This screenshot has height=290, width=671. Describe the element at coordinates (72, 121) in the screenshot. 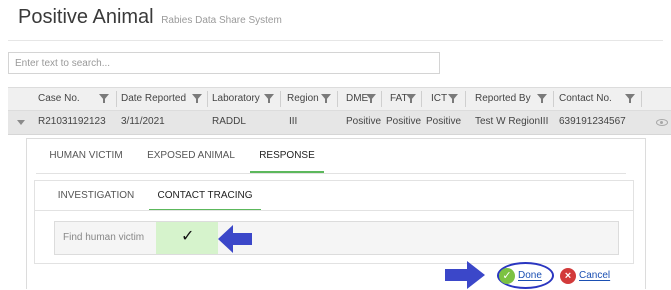

I see `cell-case-no: R21031192123` at that location.